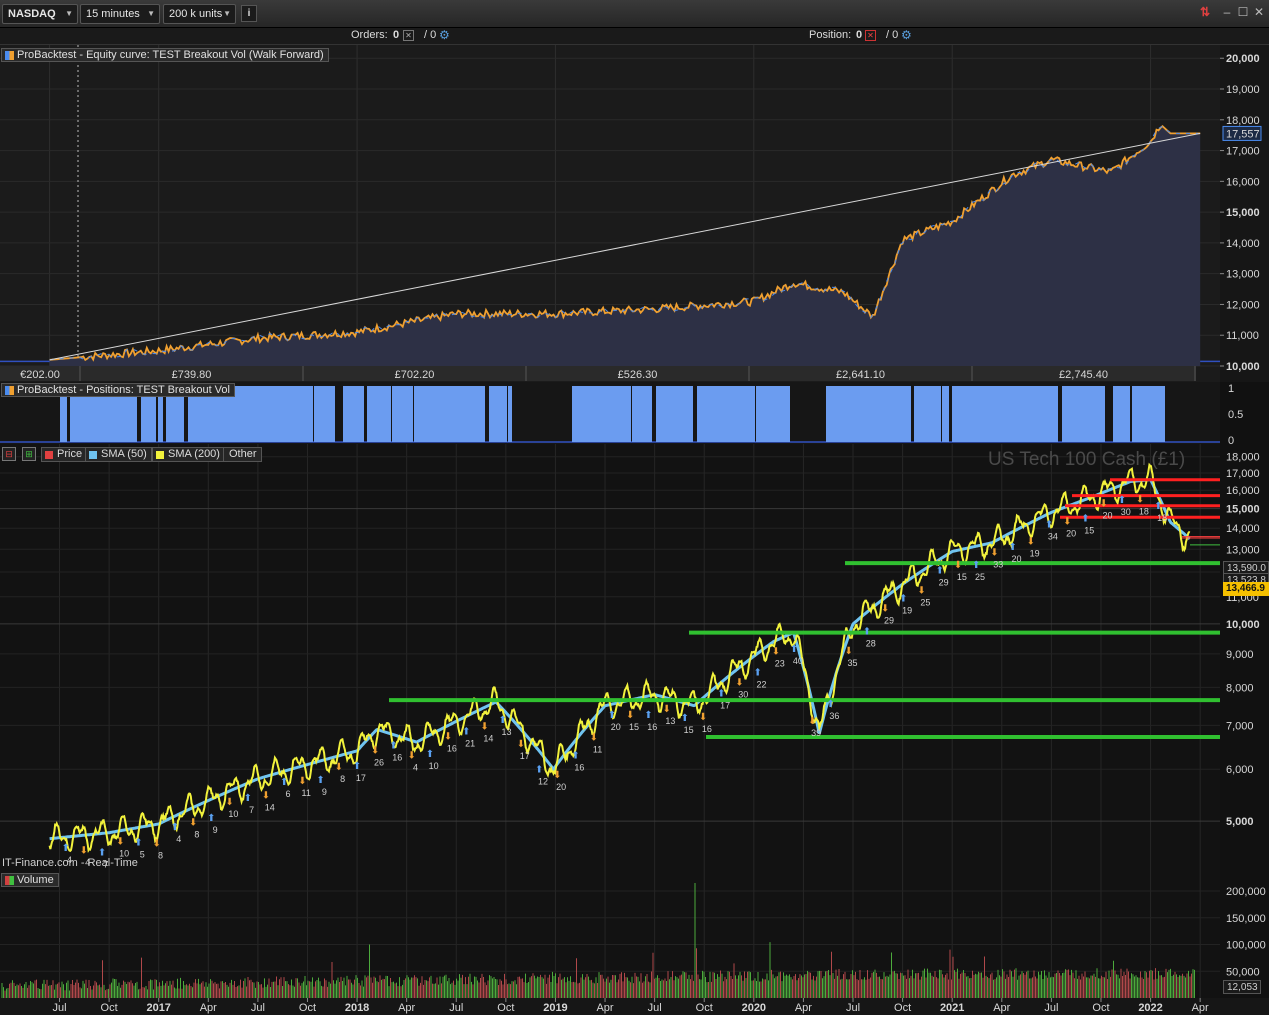 The width and height of the screenshot is (1269, 1015). What do you see at coordinates (408, 35) in the screenshot?
I see `cancel-orders-icon: ✕` at bounding box center [408, 35].